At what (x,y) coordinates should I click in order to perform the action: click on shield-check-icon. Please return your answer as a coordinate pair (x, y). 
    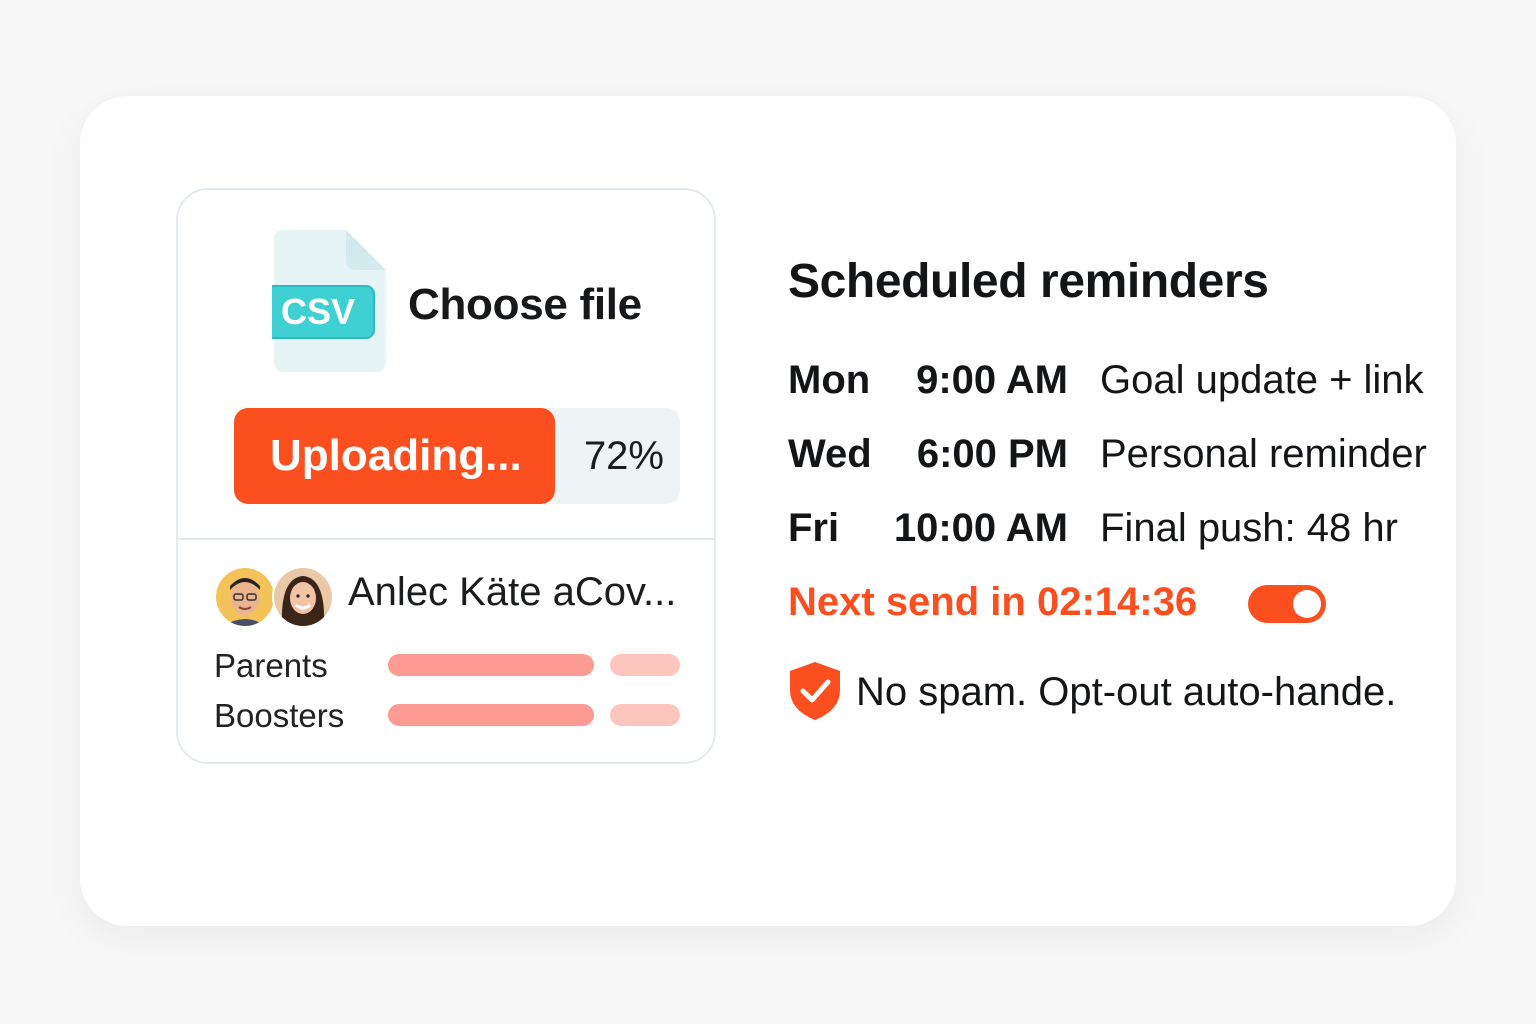
    Looking at the image, I should click on (815, 691).